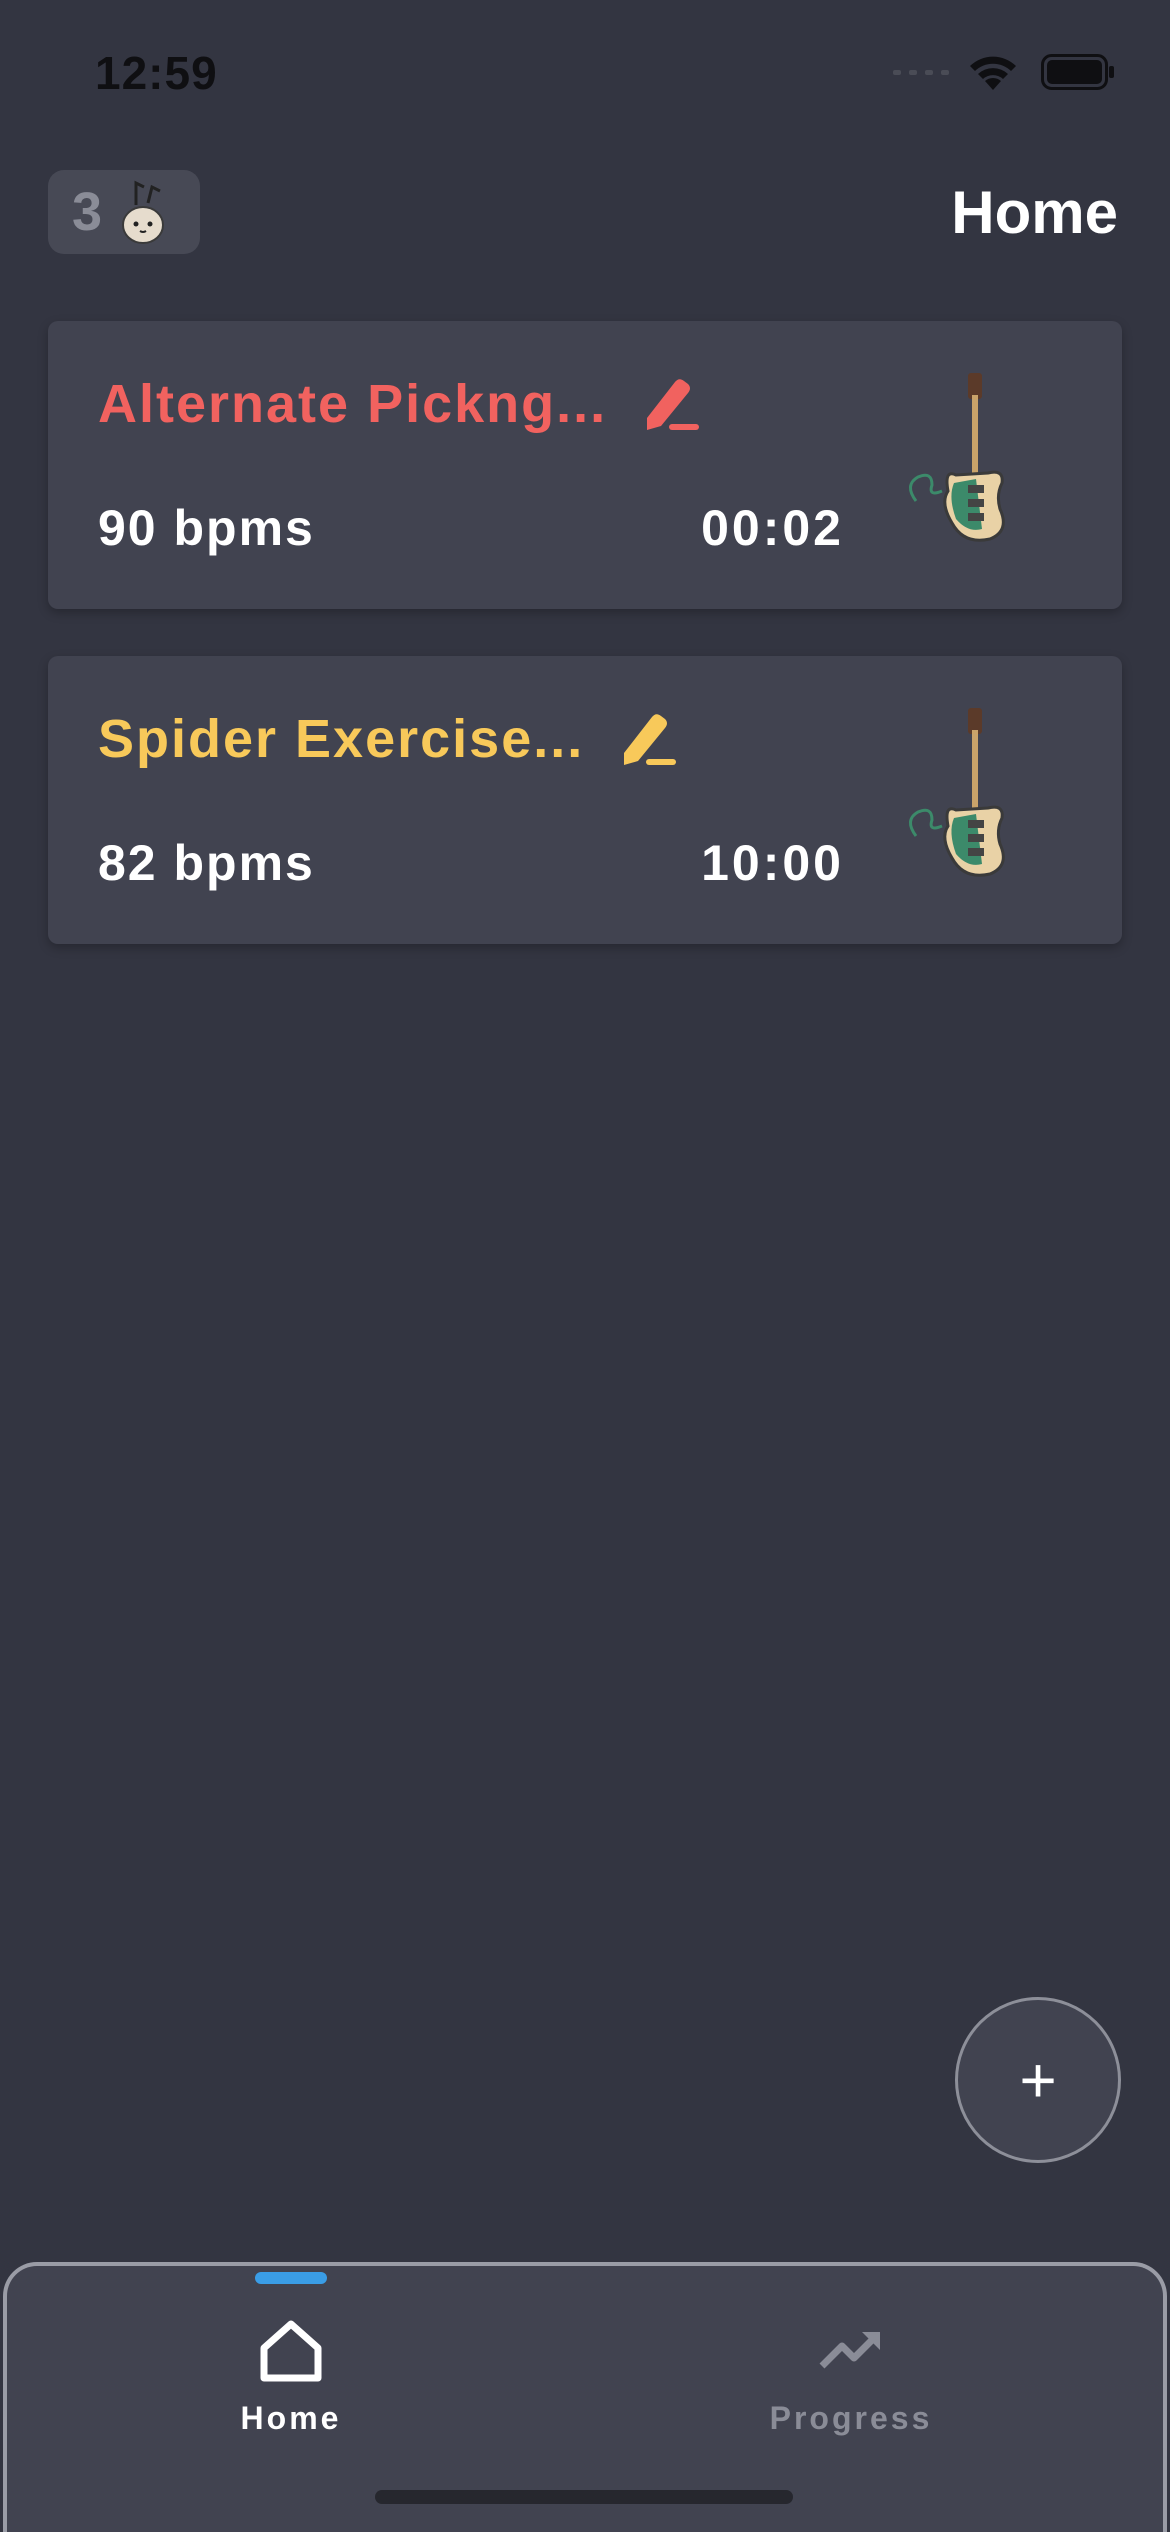 This screenshot has width=1170, height=2532. I want to click on status-time: 12:59, so click(156, 73).